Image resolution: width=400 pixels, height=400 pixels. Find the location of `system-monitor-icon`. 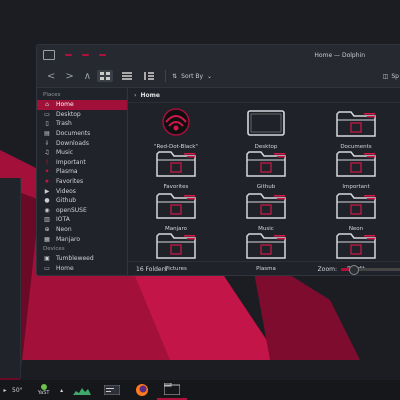

system-monitor-icon is located at coordinates (82, 390).